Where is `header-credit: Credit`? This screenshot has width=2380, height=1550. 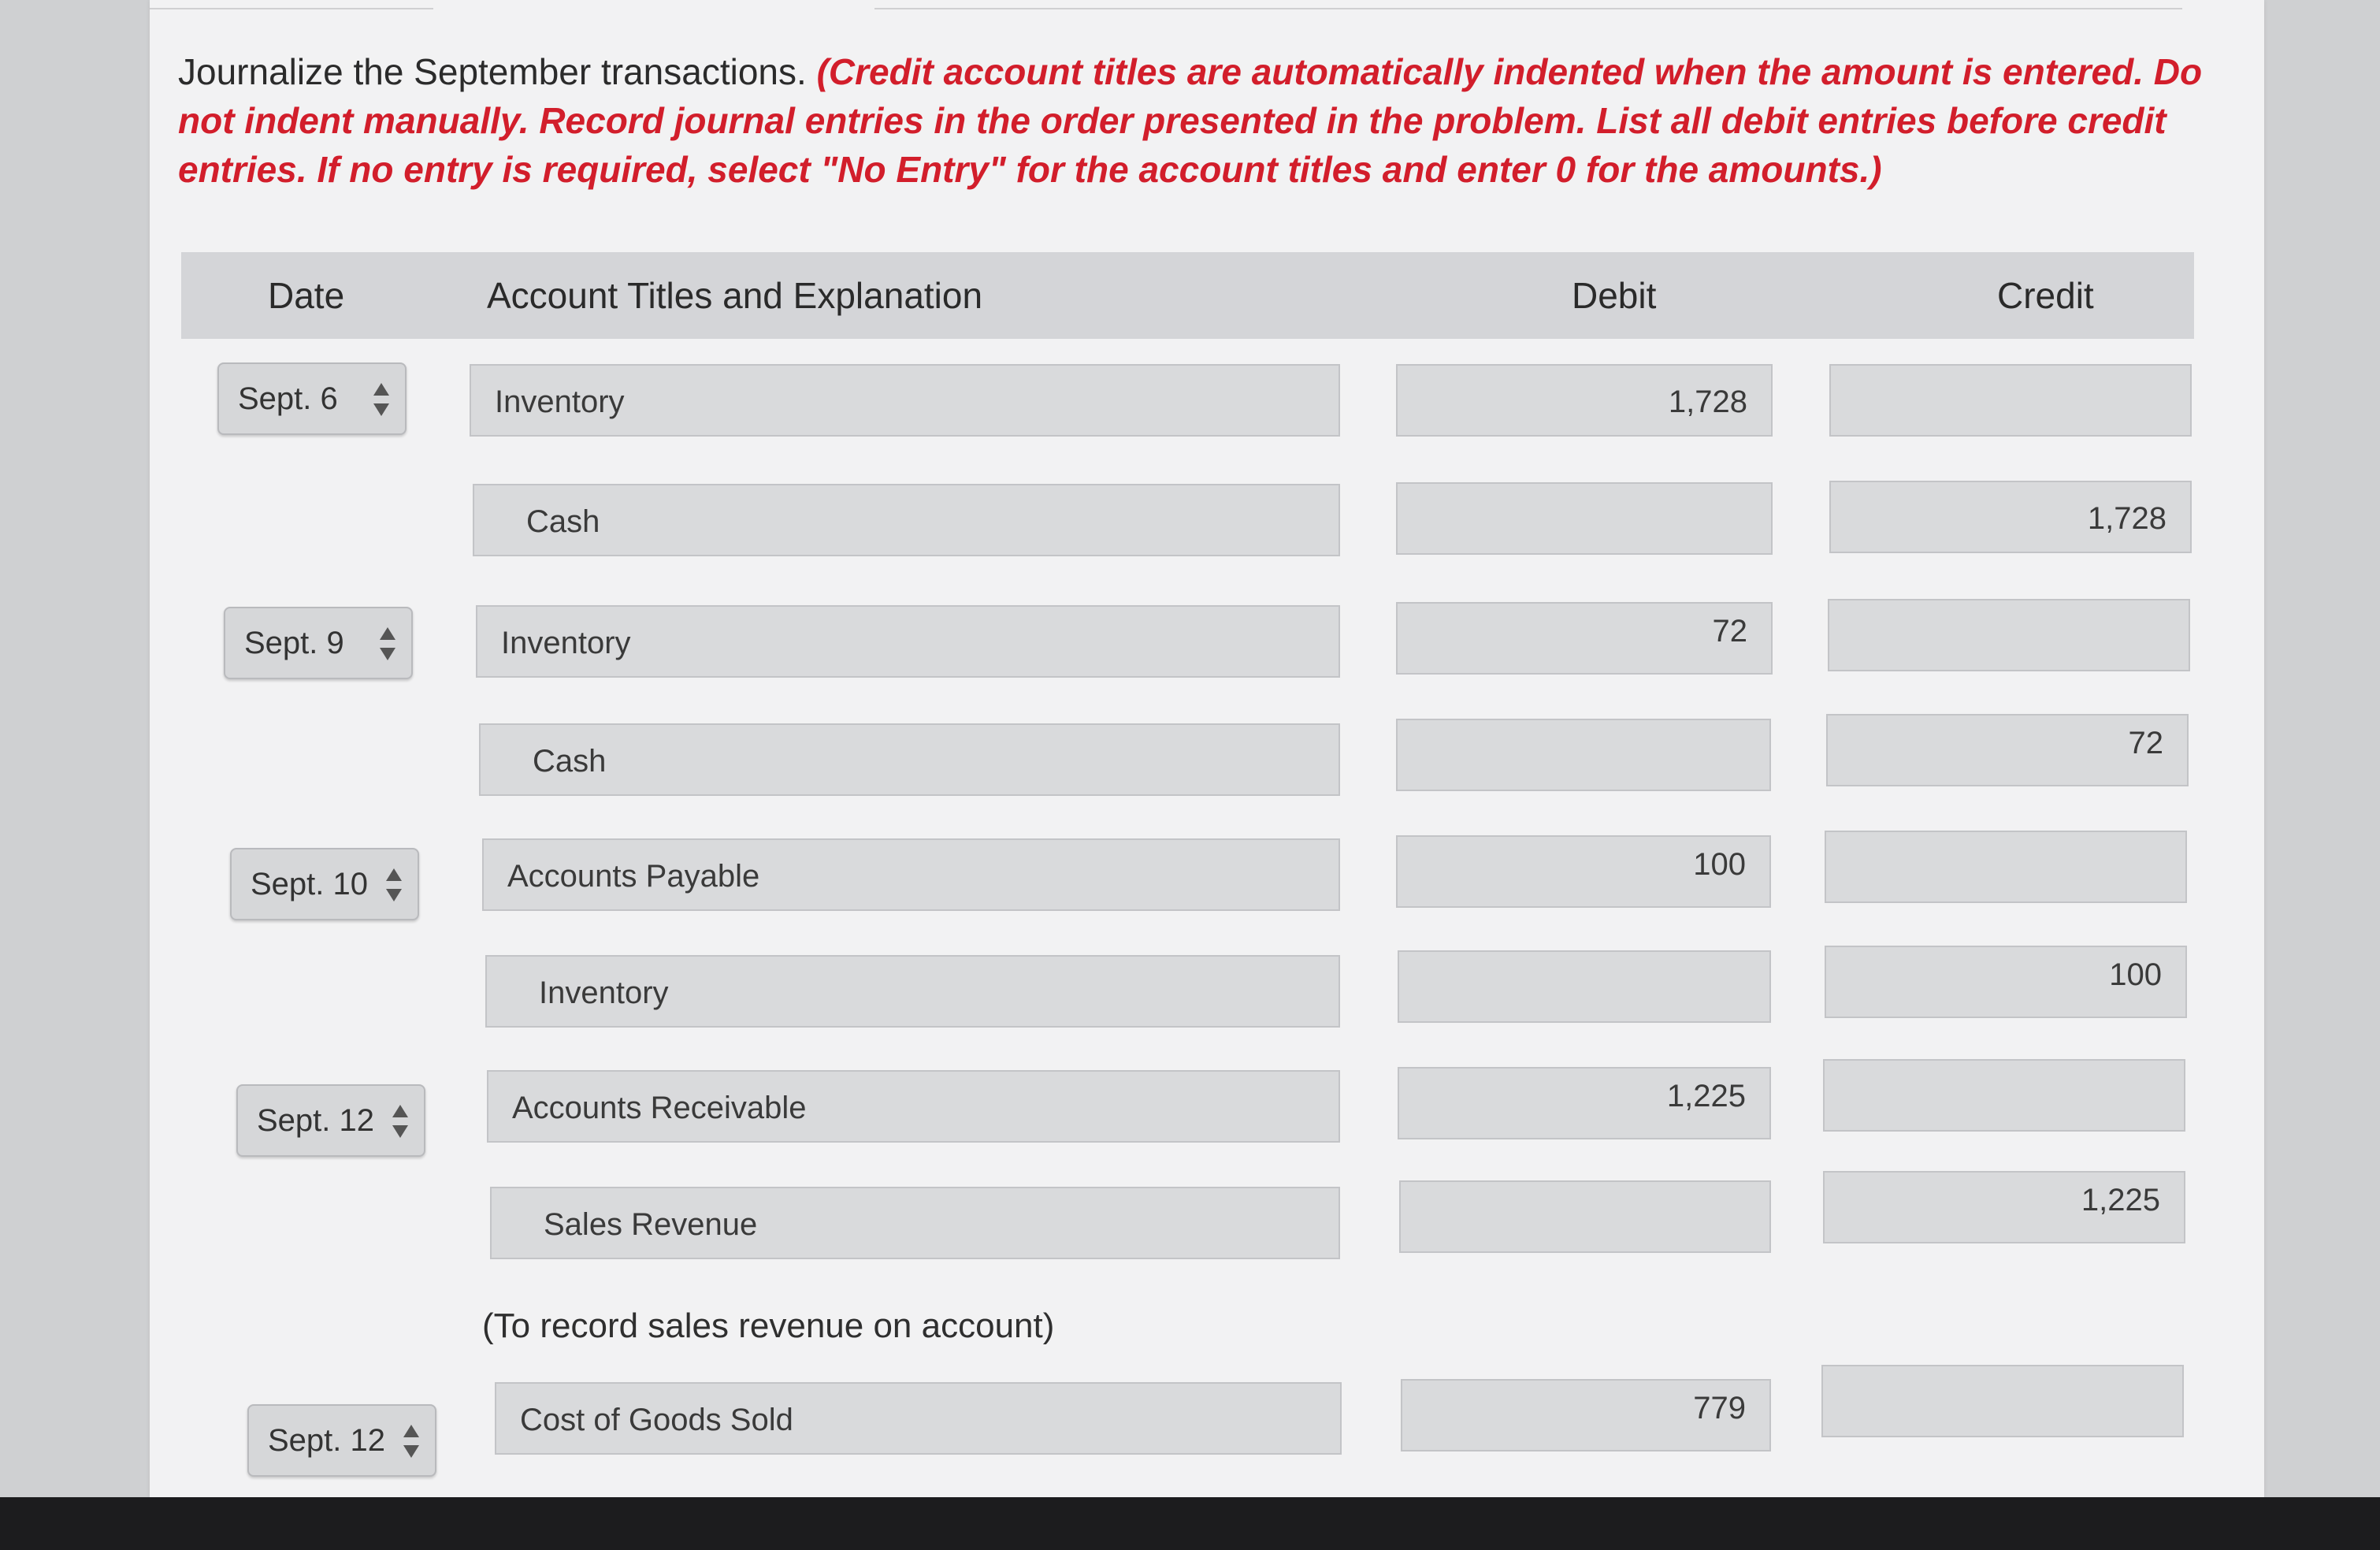
header-credit: Credit is located at coordinates (2045, 295).